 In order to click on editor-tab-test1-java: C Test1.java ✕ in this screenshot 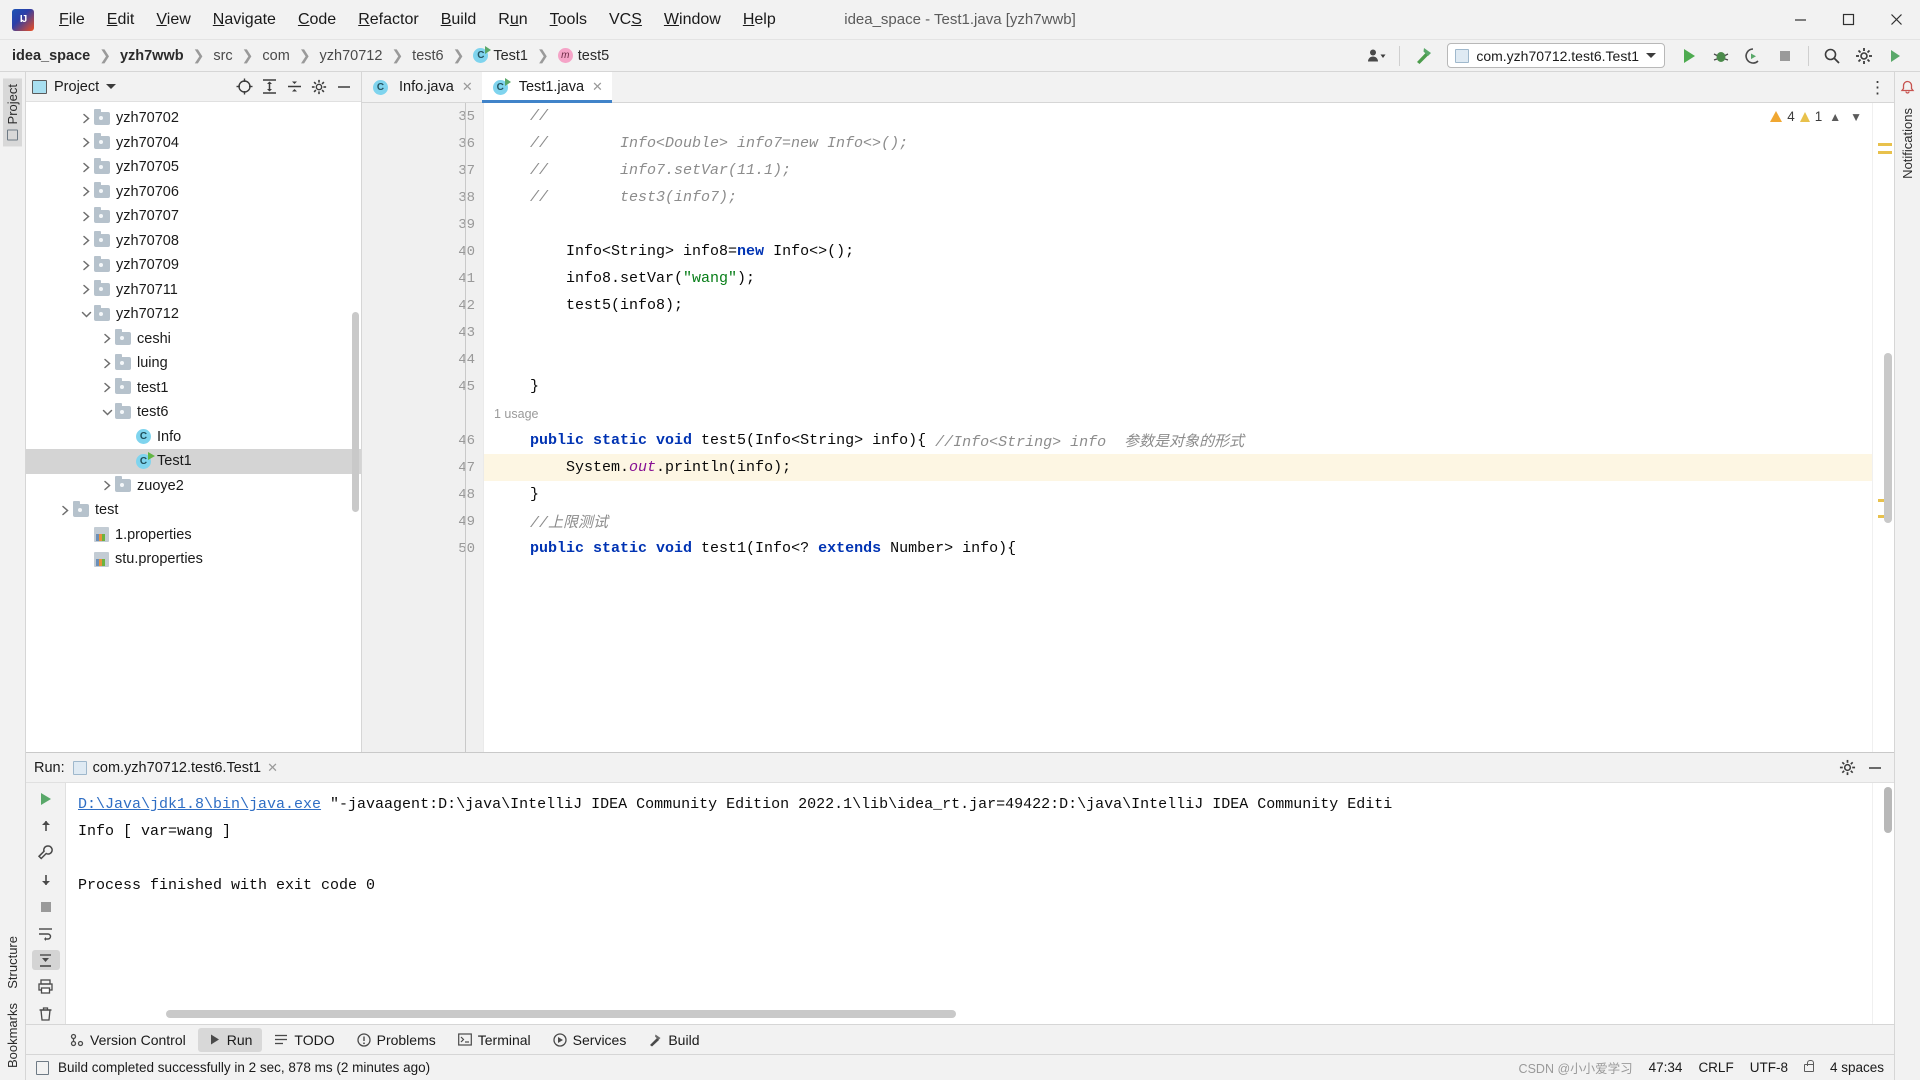, I will do `click(547, 87)`.